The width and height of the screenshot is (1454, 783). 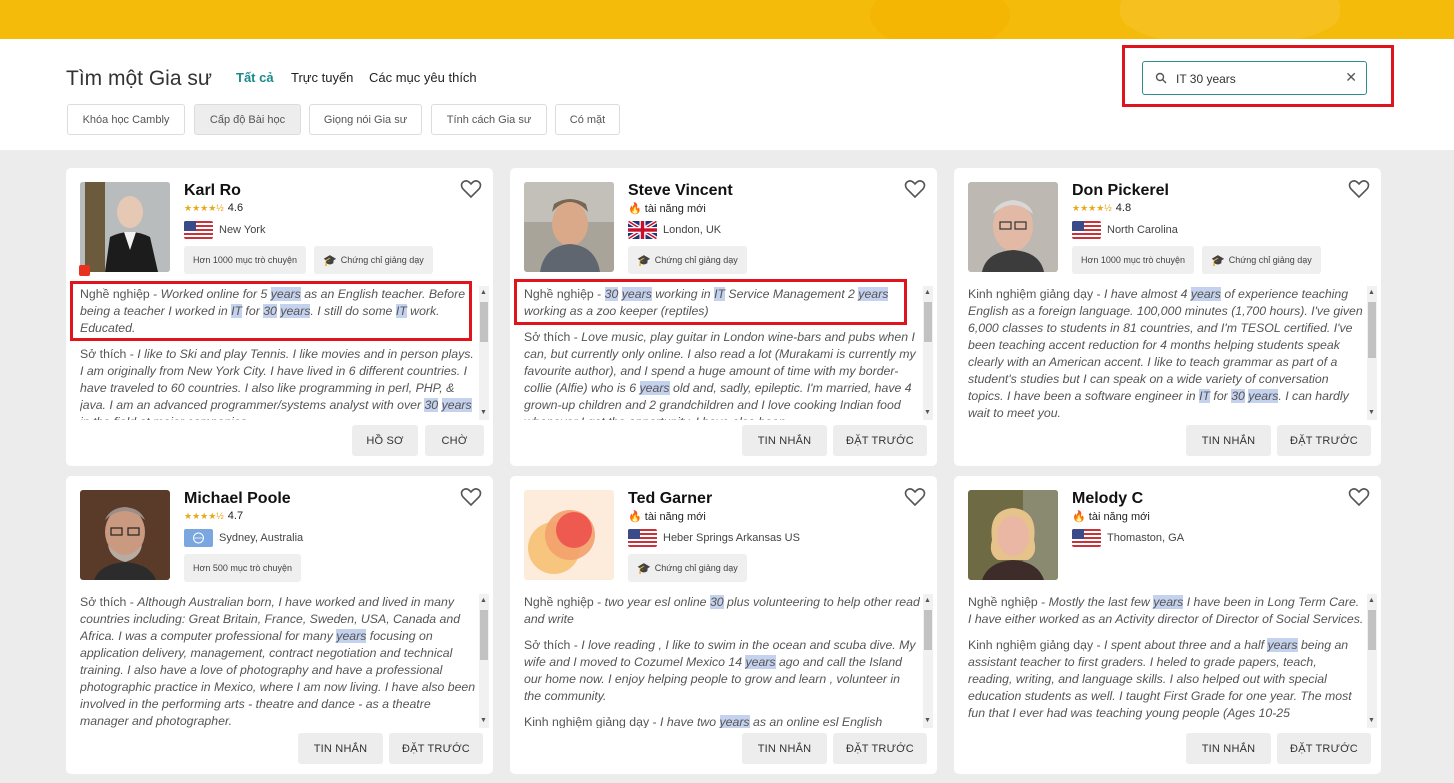 I want to click on search-highlight: IT, so click(x=1204, y=396).